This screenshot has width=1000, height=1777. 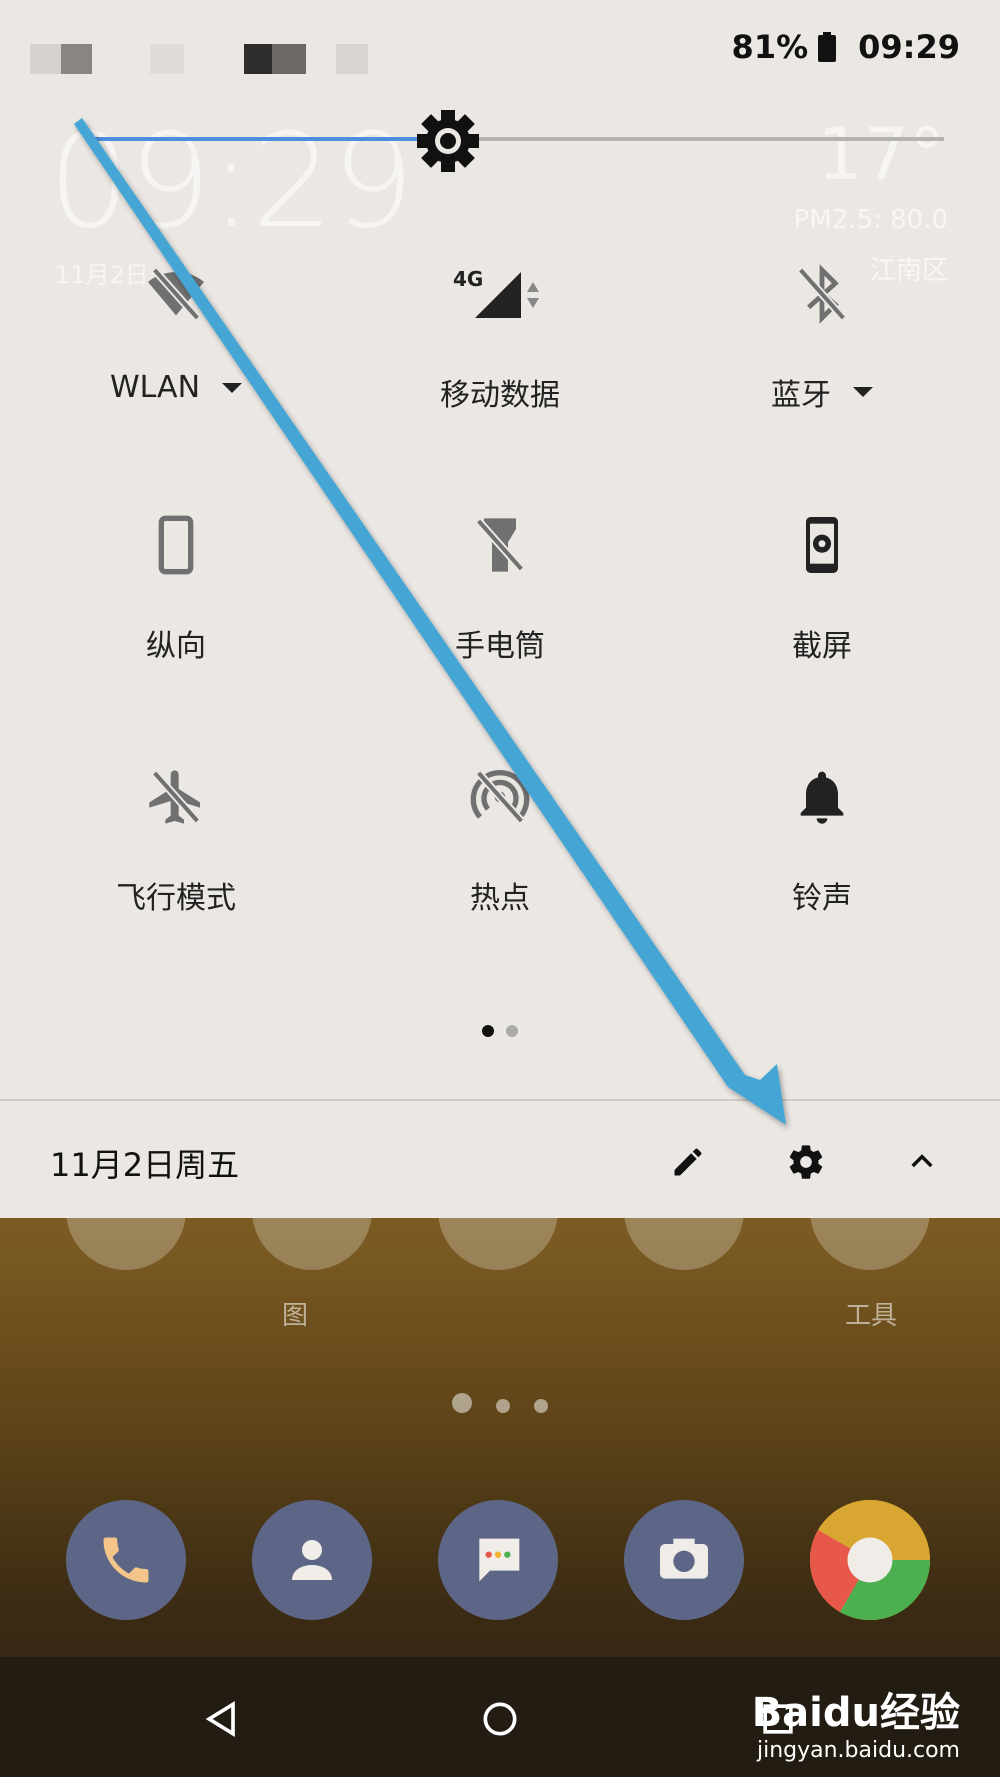 What do you see at coordinates (770, 47) in the screenshot?
I see `battery-percent: 81%` at bounding box center [770, 47].